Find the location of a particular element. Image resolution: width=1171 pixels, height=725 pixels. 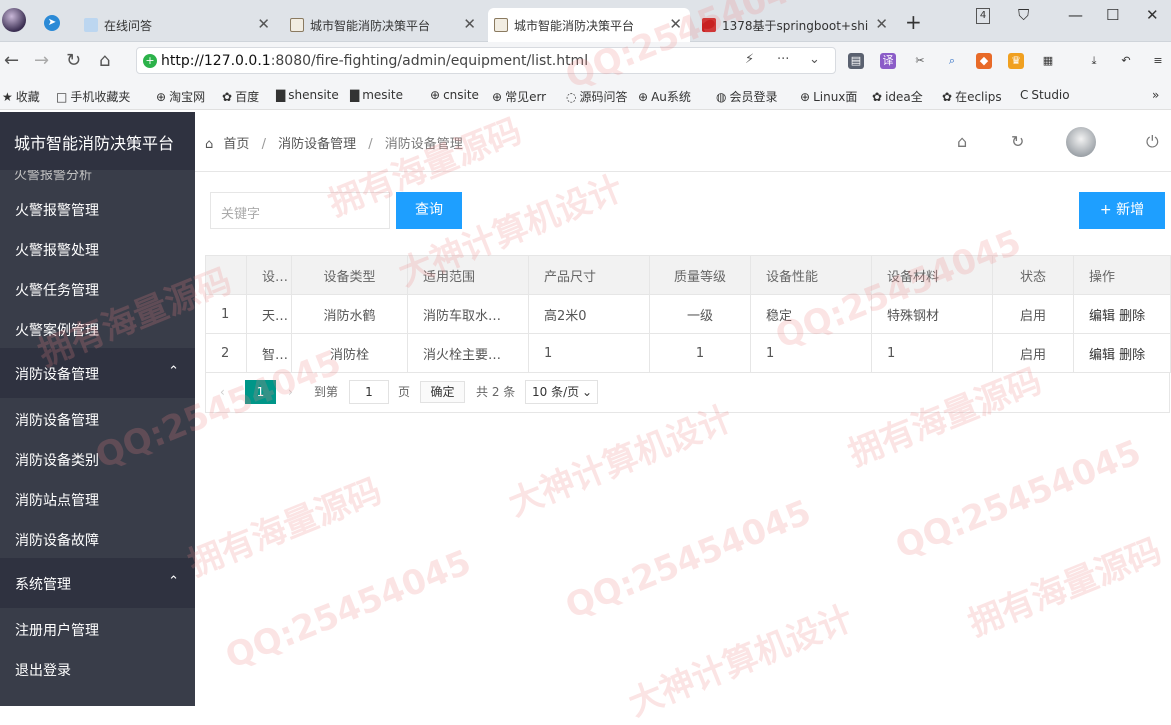

close-window-icon: ✕ is located at coordinates (1152, 15).